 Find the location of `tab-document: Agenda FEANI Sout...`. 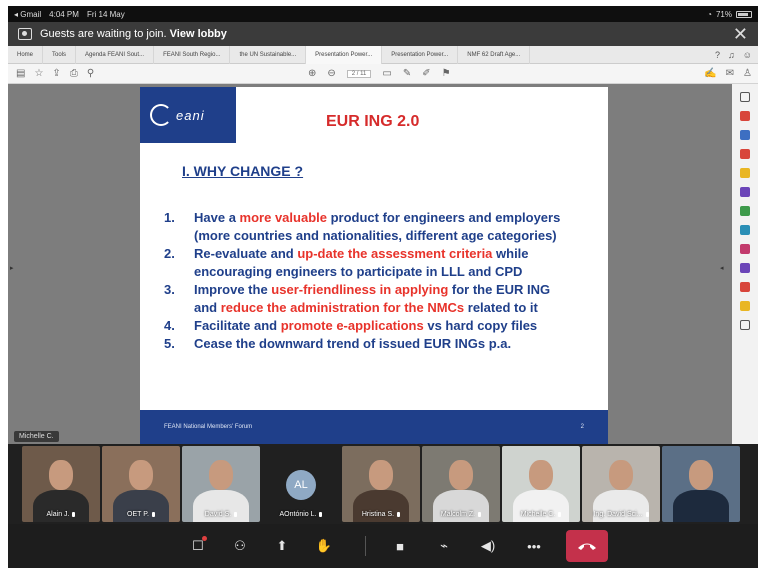

tab-document: Agenda FEANI Sout... is located at coordinates (115, 54).